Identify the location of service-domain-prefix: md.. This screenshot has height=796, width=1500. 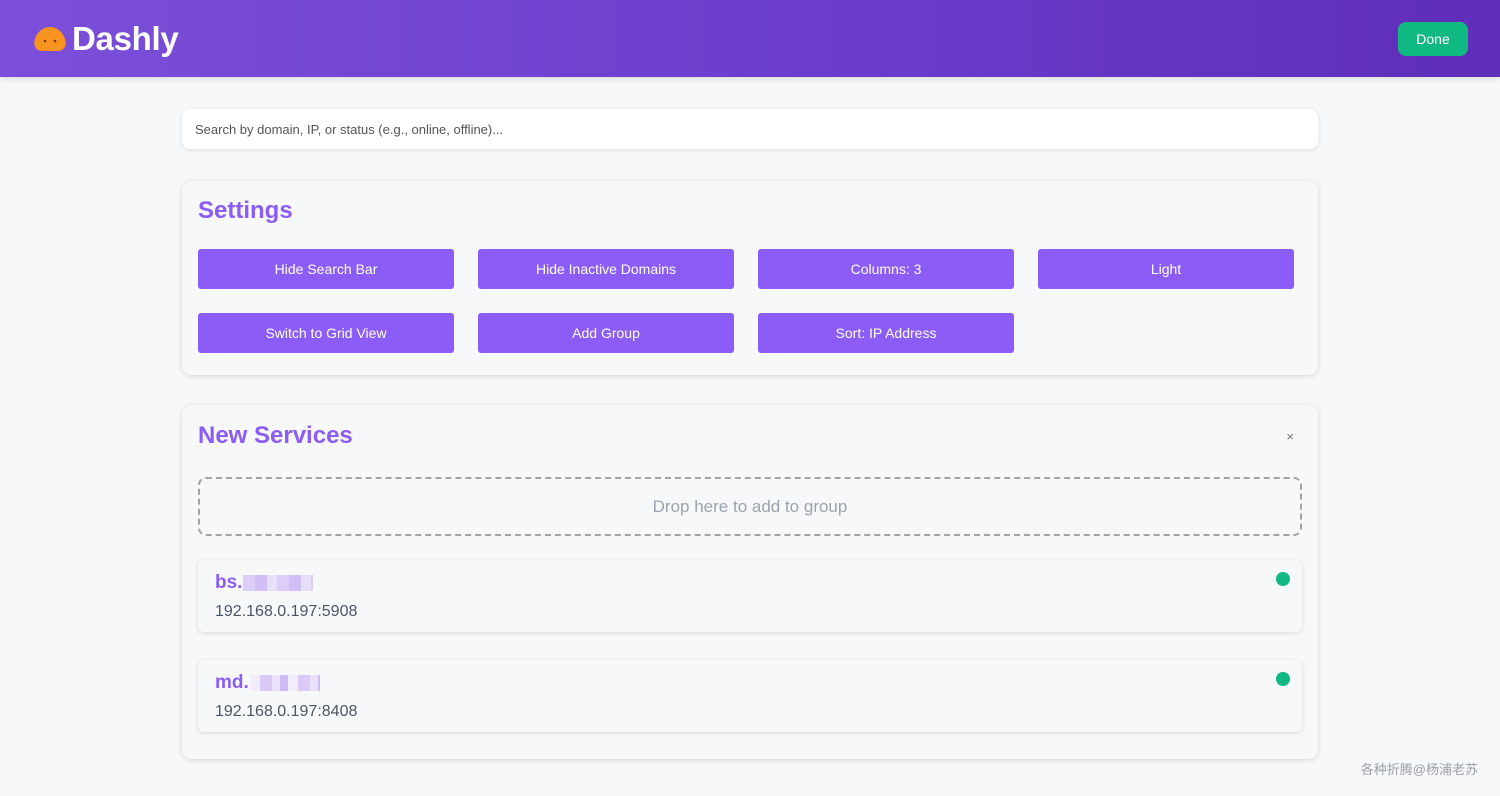
(232, 682).